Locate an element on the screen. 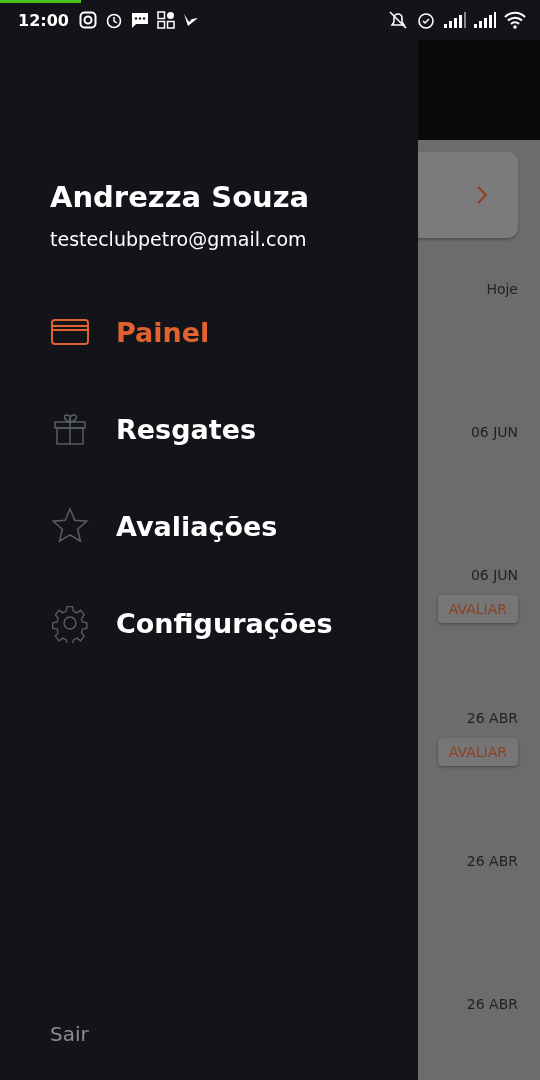  apps-icon is located at coordinates (165, 20).